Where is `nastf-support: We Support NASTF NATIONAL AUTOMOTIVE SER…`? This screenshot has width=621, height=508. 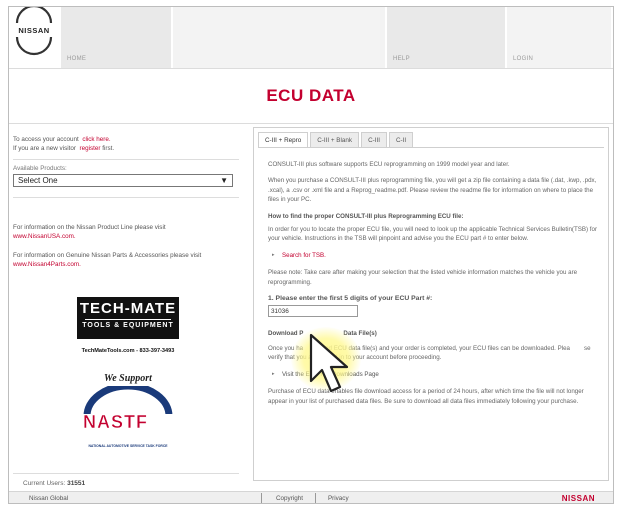 nastf-support: We Support NASTF NATIONAL AUTOMOTIVE SER… is located at coordinates (128, 410).